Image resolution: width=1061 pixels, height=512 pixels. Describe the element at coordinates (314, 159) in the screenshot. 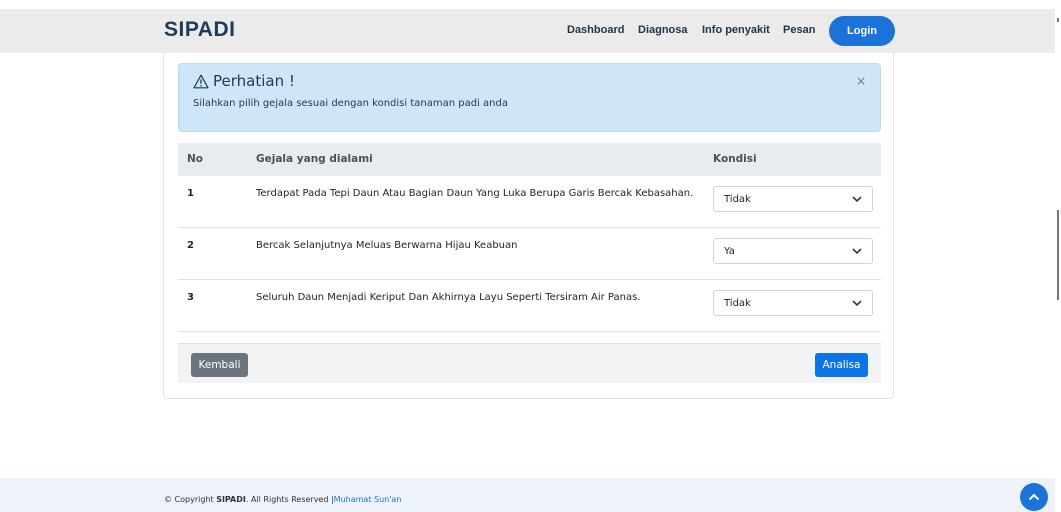

I see `header-gejala: Gejala yang dialami` at that location.